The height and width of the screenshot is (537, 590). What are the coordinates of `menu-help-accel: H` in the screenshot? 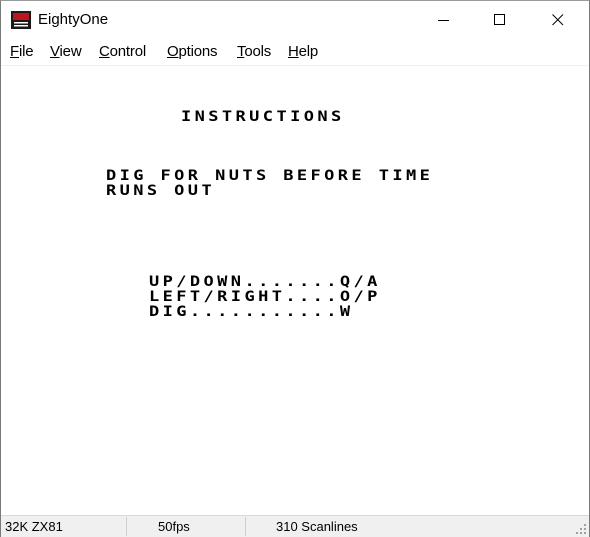 It's located at (293, 51).